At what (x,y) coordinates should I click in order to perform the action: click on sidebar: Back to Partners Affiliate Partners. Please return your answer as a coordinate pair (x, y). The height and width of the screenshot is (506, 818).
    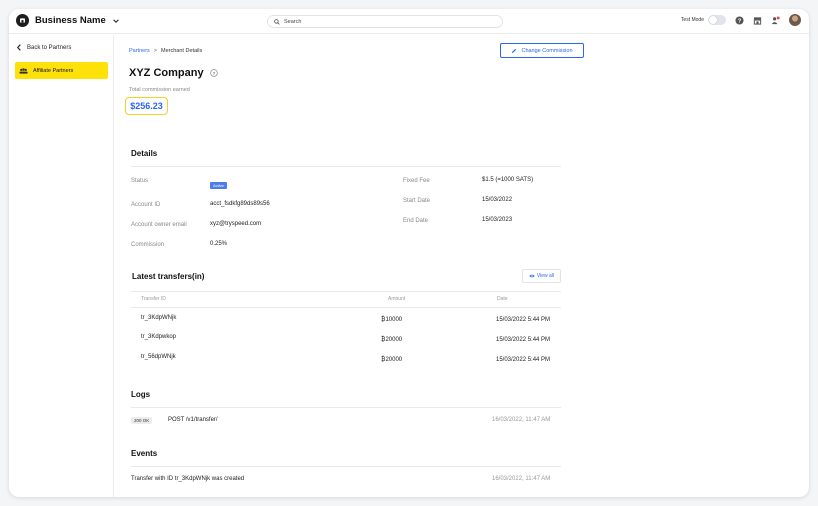
    Looking at the image, I should click on (61, 266).